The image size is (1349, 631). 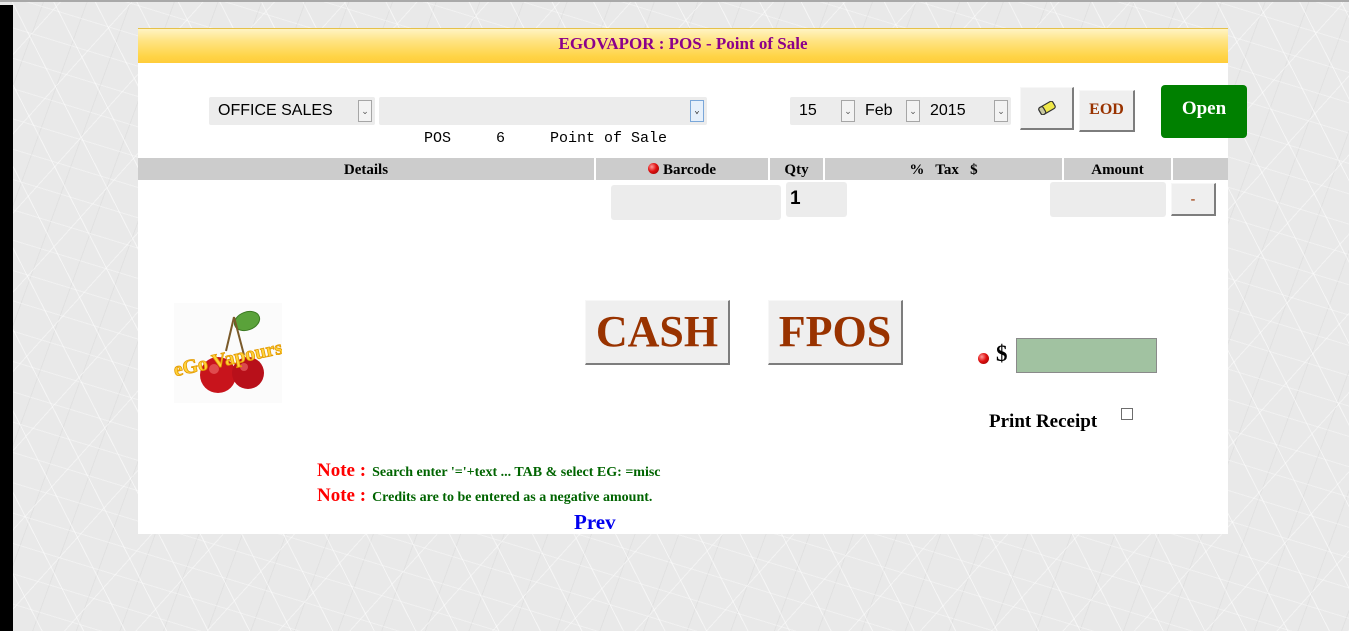 I want to click on year-select: 2015 ⌄, so click(x=966, y=111).